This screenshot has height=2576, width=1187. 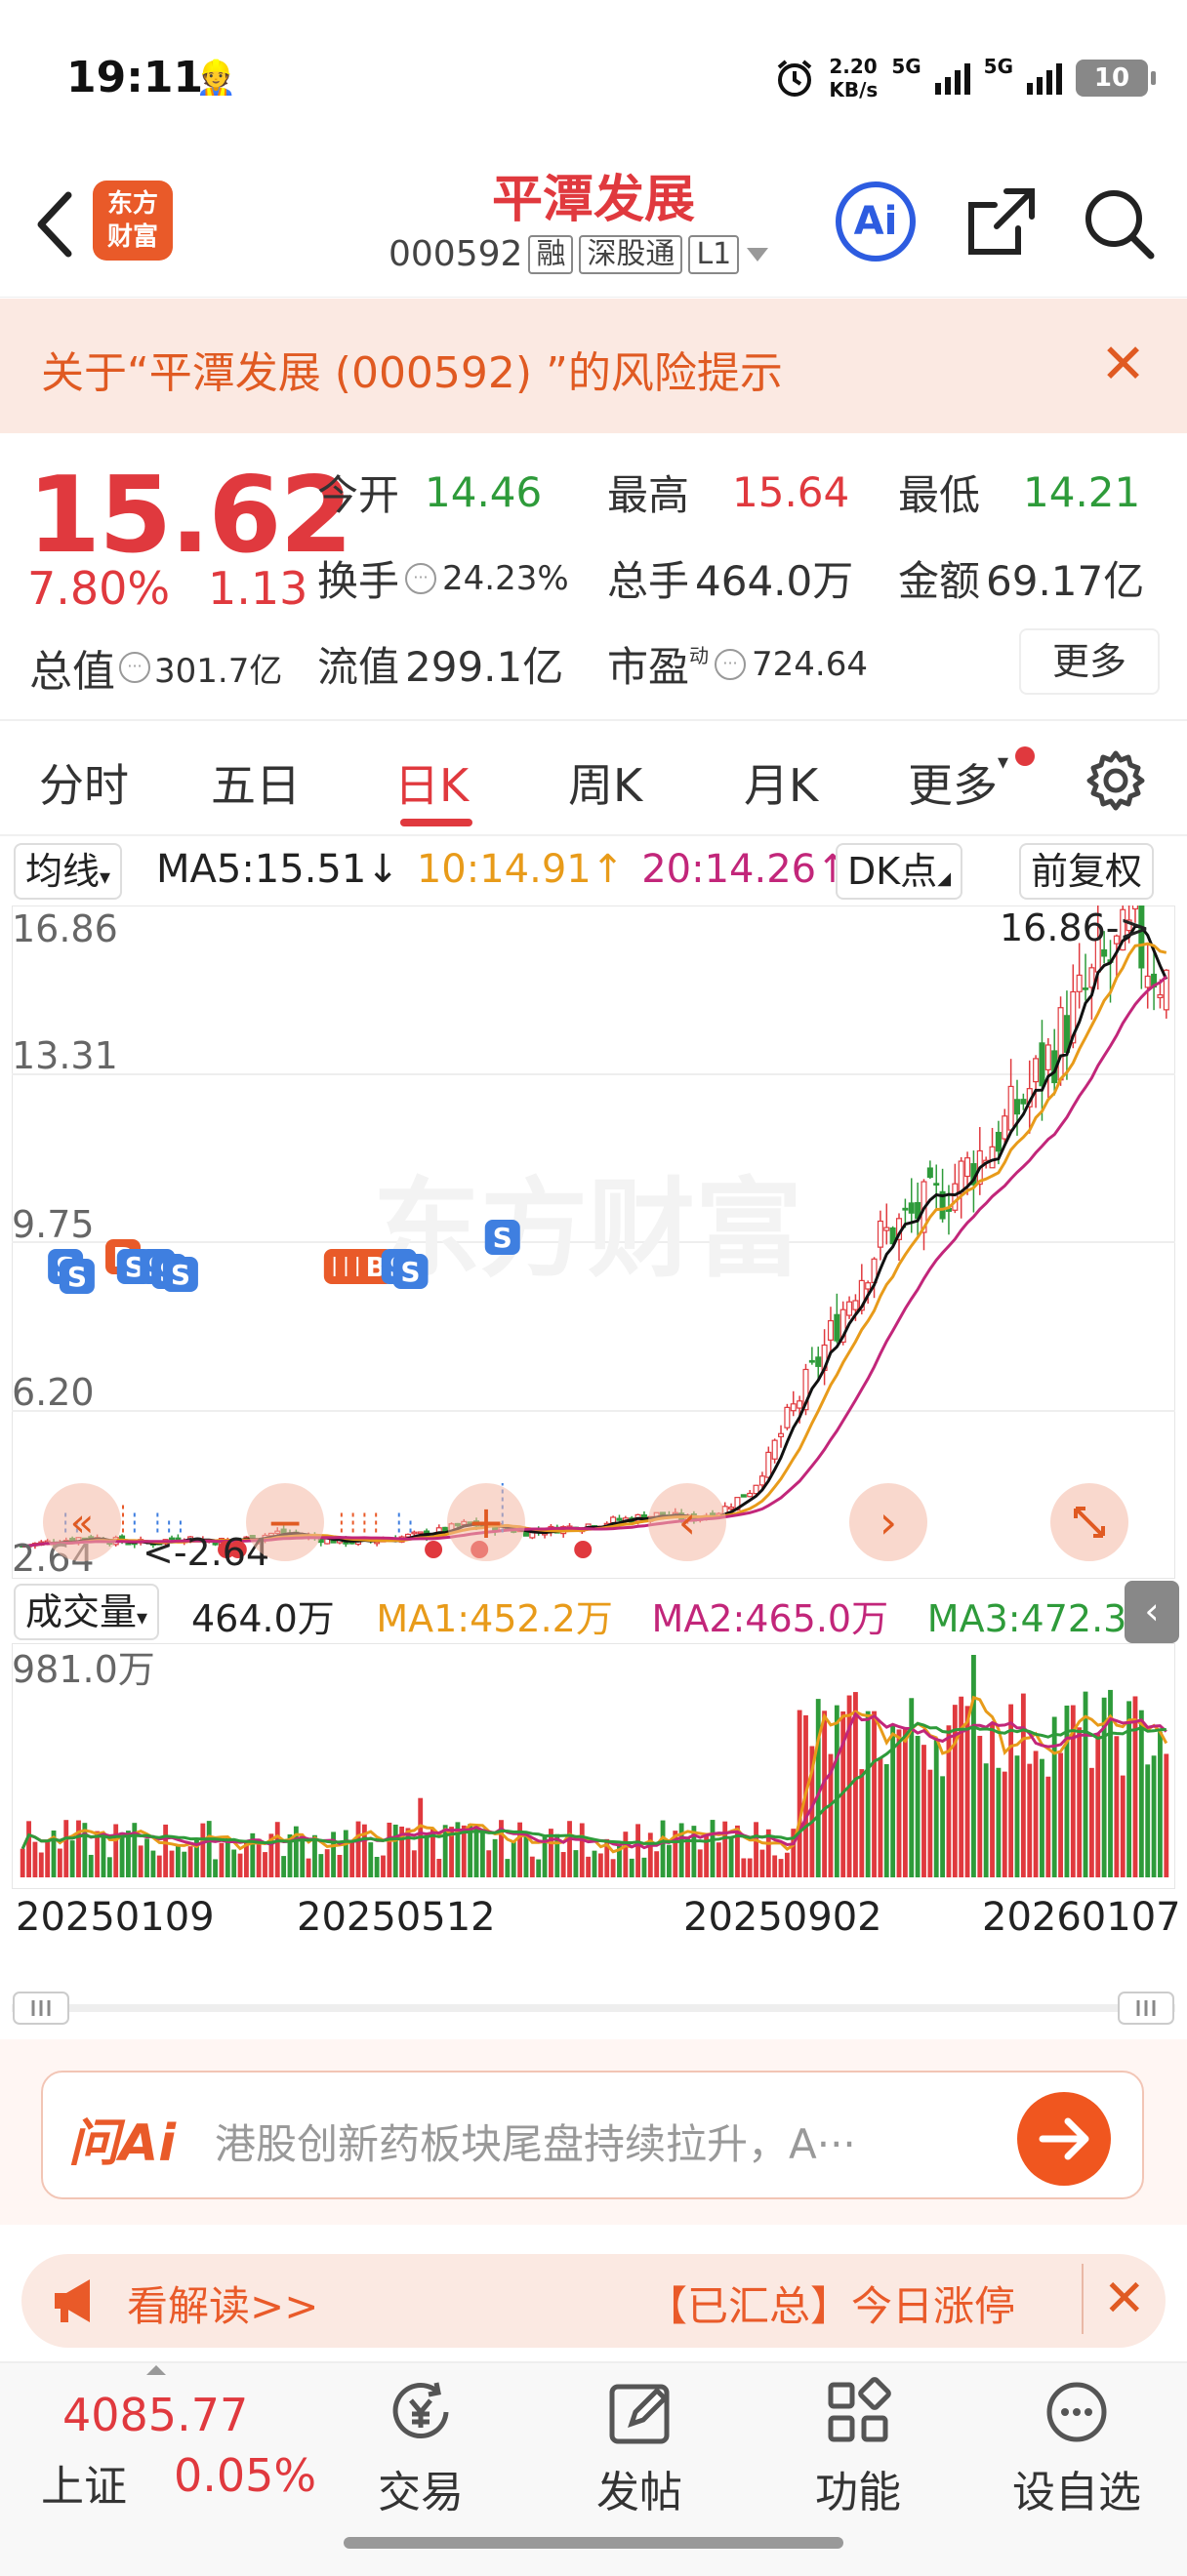 I want to click on change-amount: 1.13, so click(x=258, y=588).